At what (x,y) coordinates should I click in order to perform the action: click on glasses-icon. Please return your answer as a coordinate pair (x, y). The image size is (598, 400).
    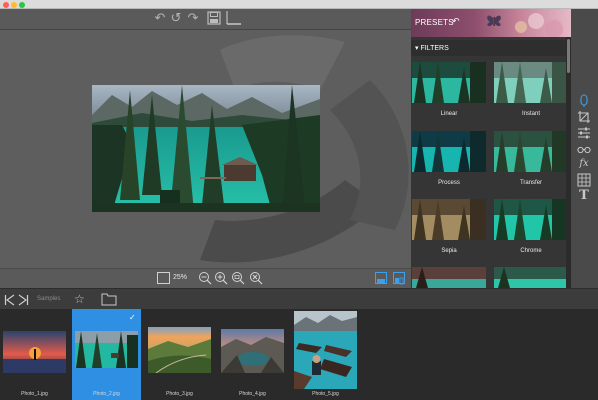
    Looking at the image, I should click on (584, 149).